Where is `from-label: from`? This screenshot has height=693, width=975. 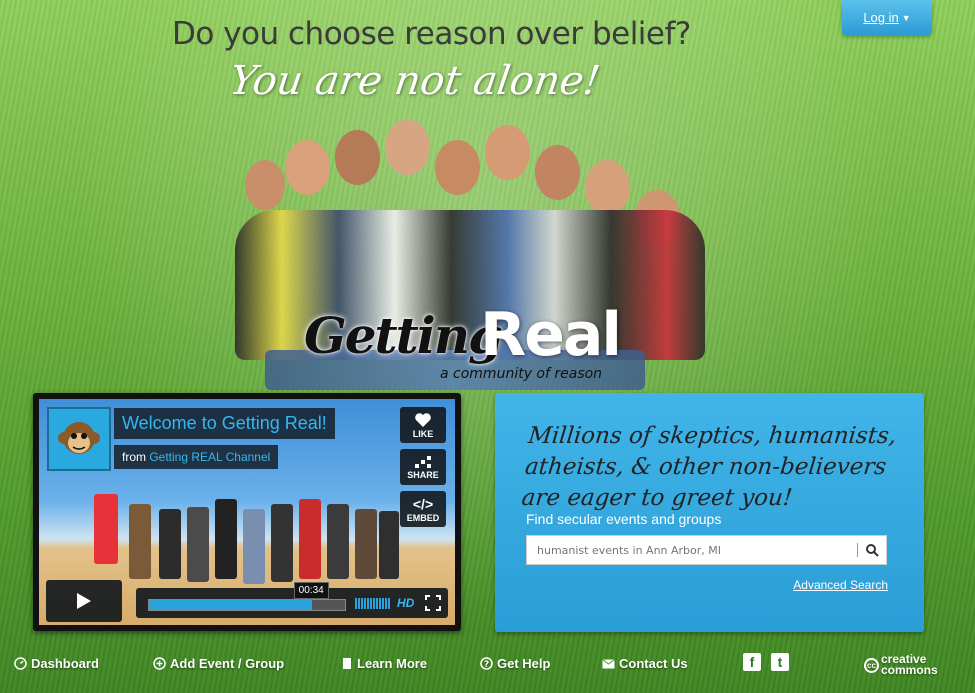 from-label: from is located at coordinates (134, 457).